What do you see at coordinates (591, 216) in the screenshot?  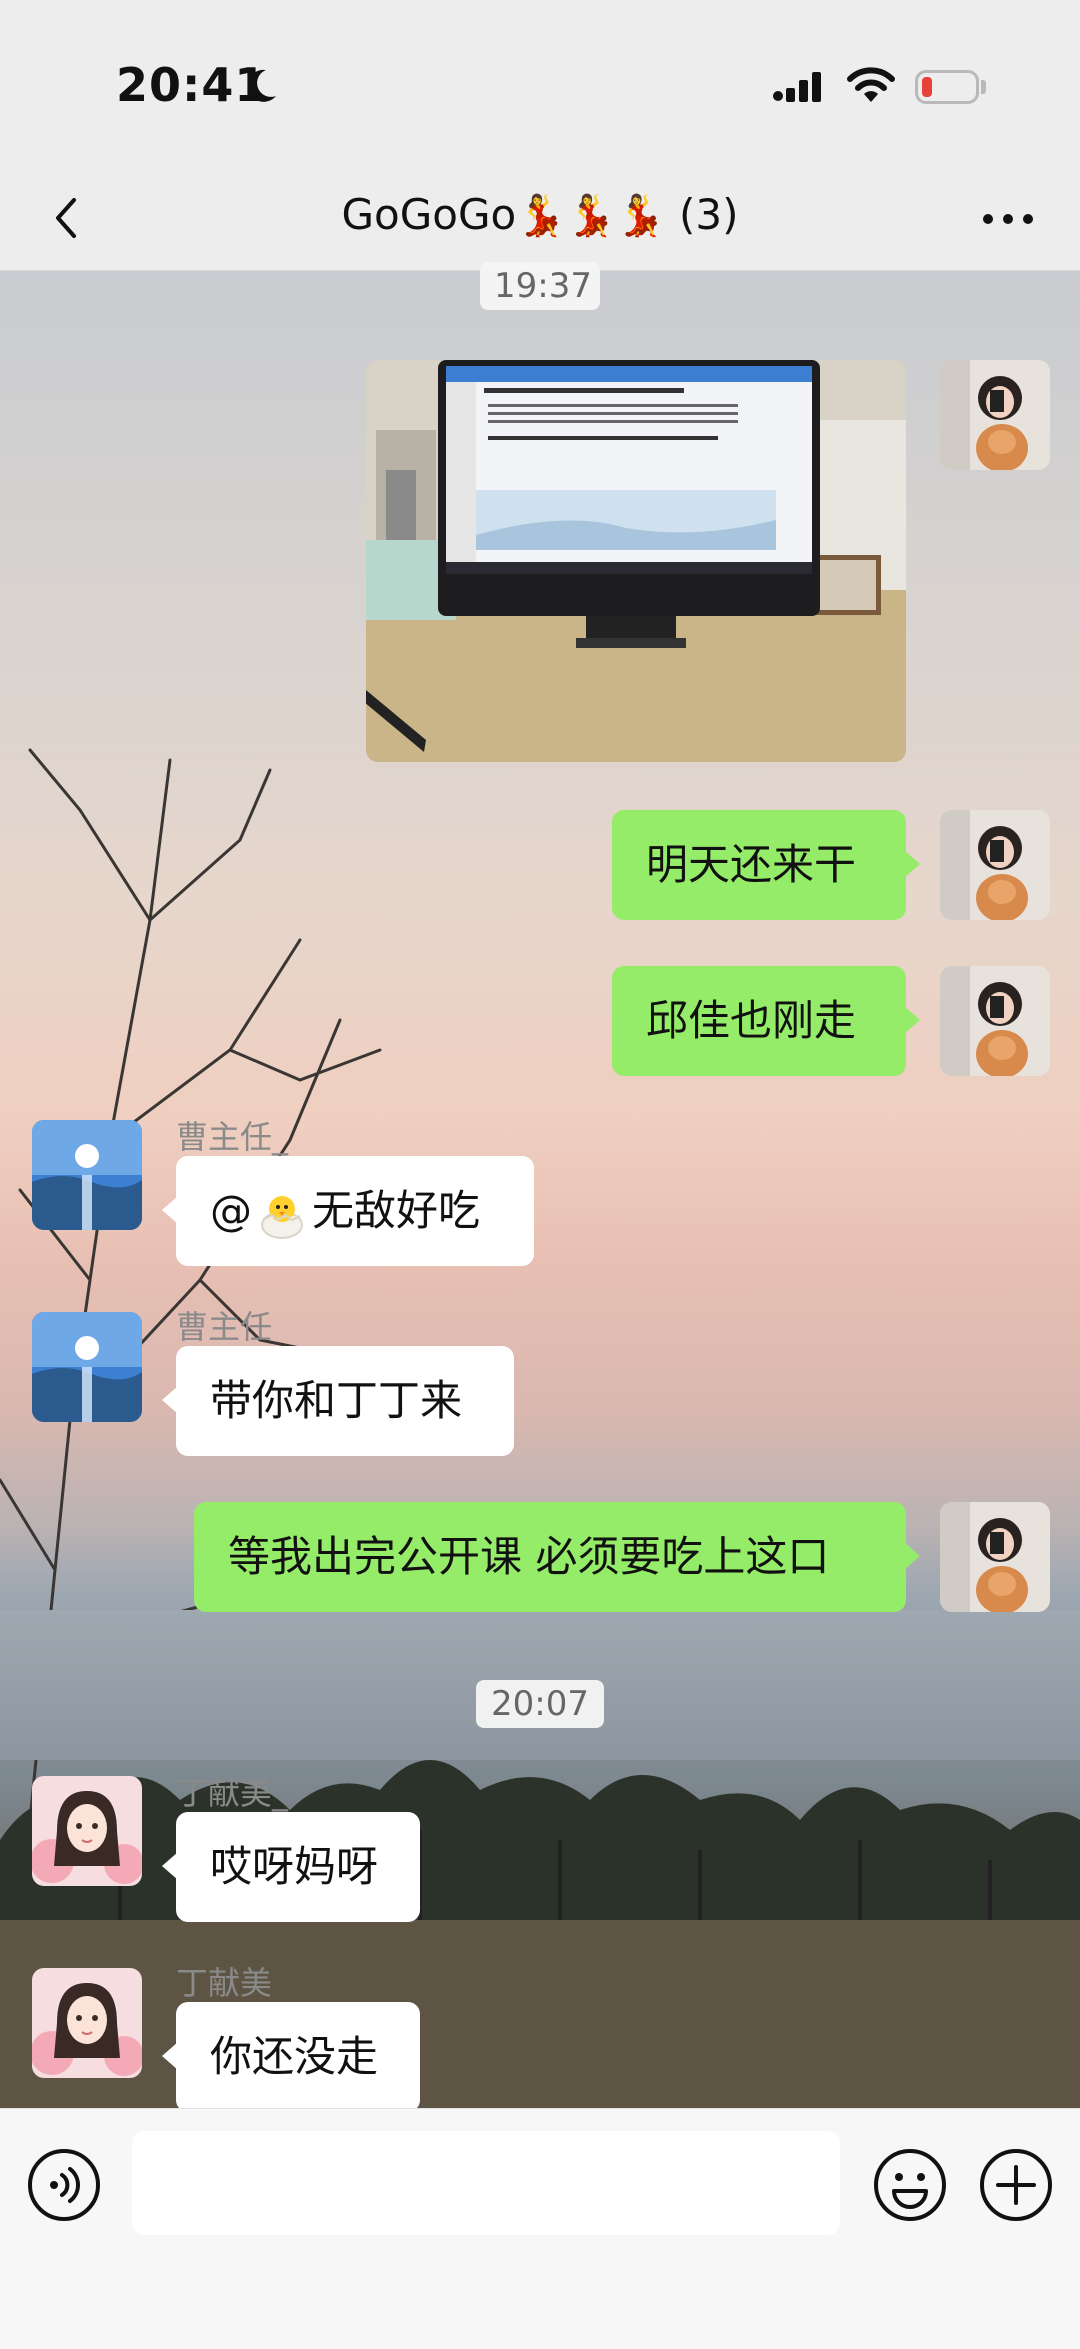 I see `chat-title-emoji: 💃💃💃` at bounding box center [591, 216].